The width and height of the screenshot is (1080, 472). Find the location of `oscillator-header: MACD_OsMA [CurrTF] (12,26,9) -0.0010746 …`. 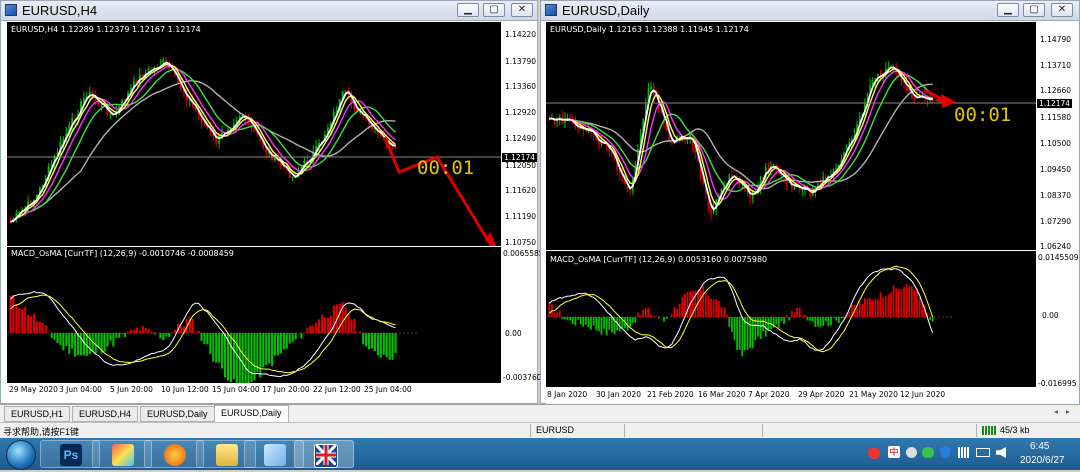

oscillator-header: MACD_OsMA [CurrTF] (12,26,9) -0.0010746 … is located at coordinates (122, 253).